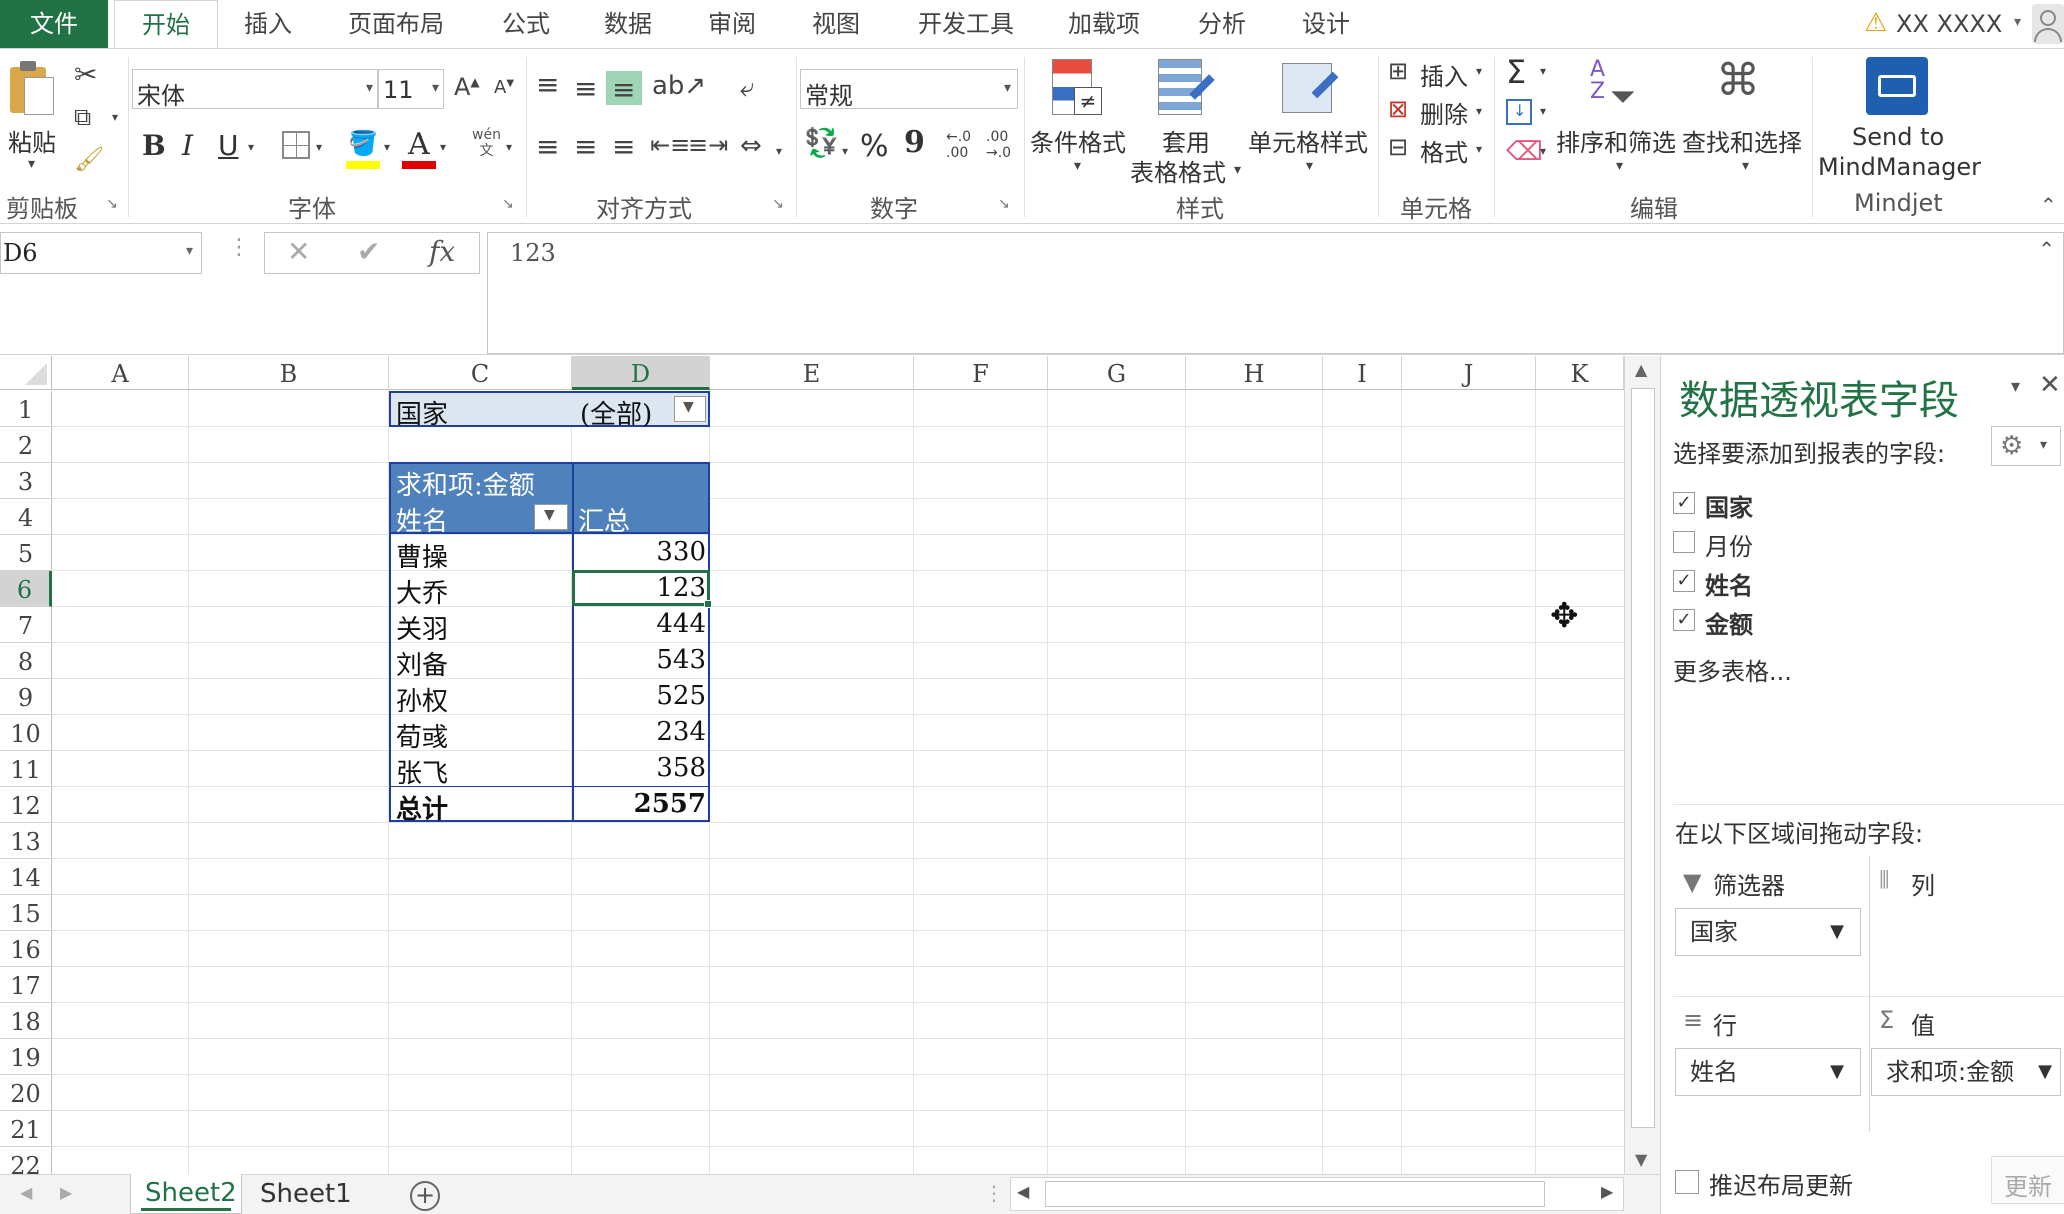 This screenshot has width=2064, height=1214. I want to click on accounting-format-icon: 💱, so click(821, 143).